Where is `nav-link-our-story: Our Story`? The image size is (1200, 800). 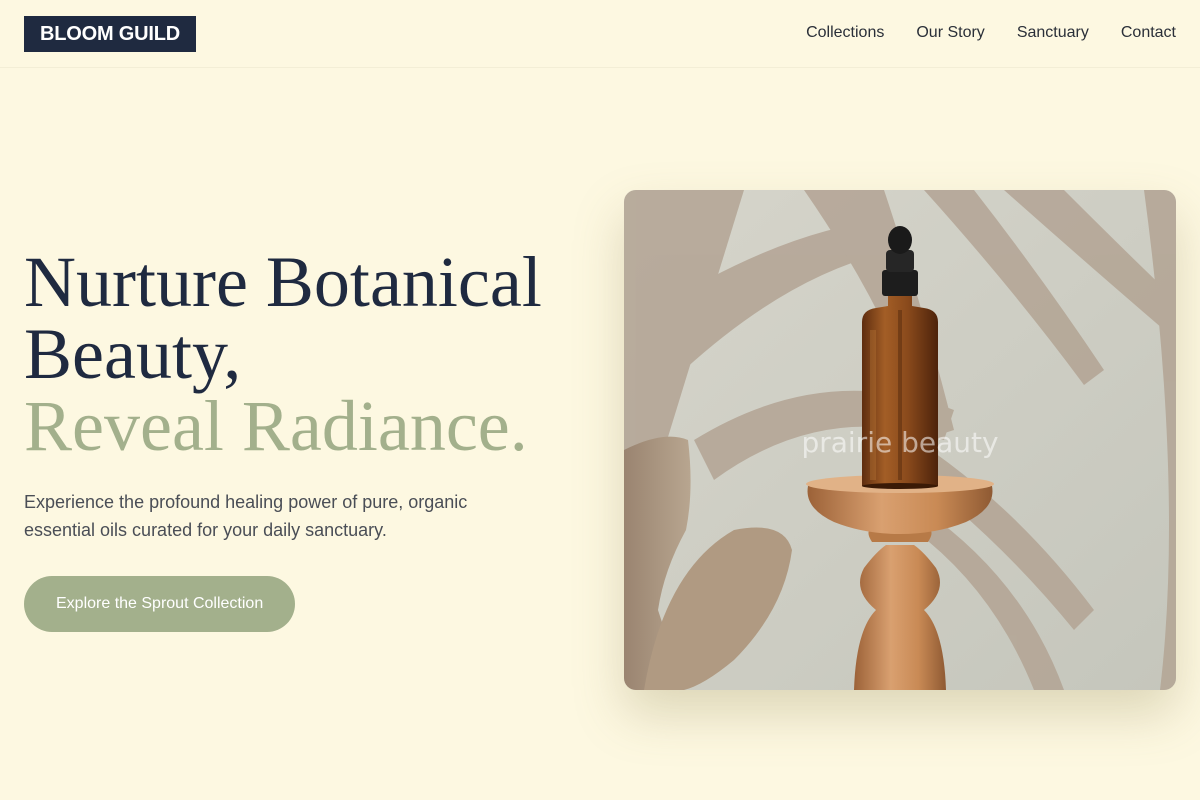 nav-link-our-story: Our Story is located at coordinates (950, 33).